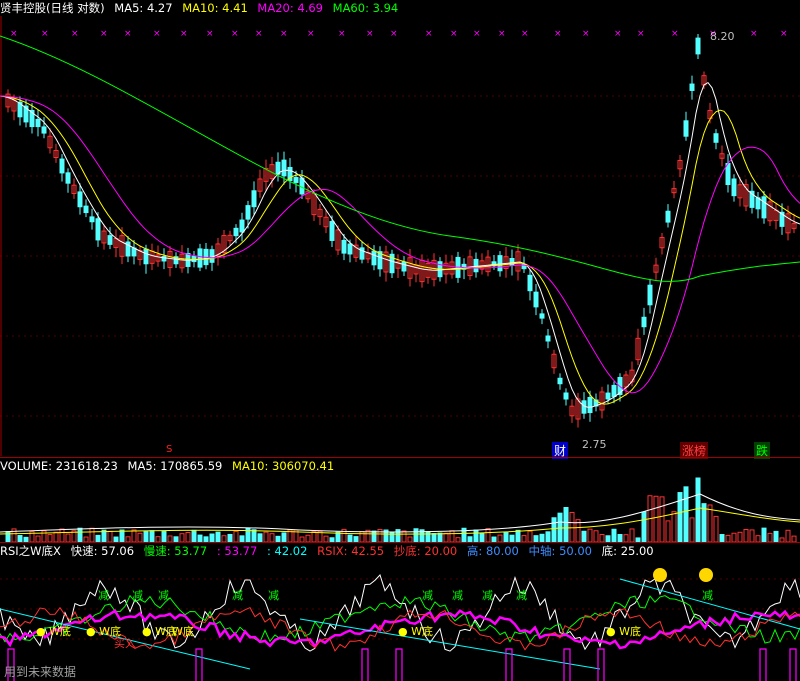 The height and width of the screenshot is (681, 800). I want to click on volume-legend: VOLUME: 231618.23, so click(59, 466).